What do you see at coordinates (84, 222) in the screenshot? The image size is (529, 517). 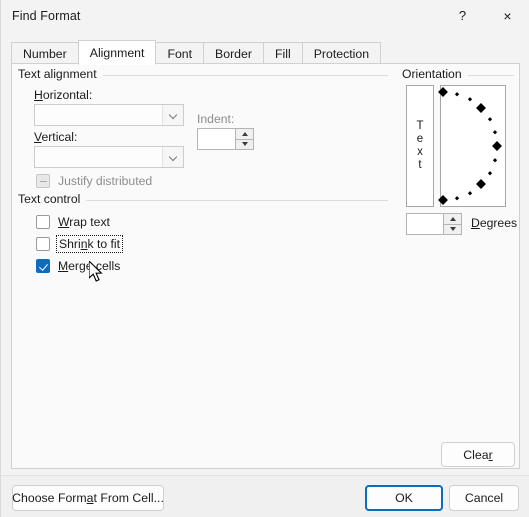 I see `wrap-text-label: Wrap text` at bounding box center [84, 222].